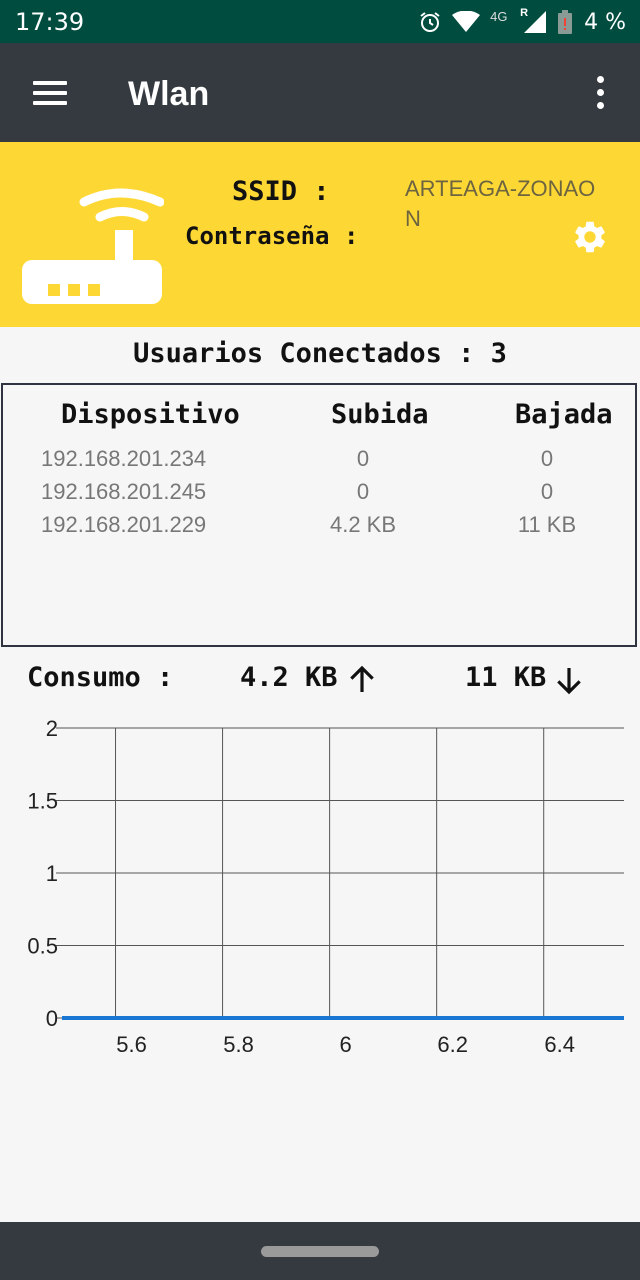 The height and width of the screenshot is (1280, 640). I want to click on cell-signal-icon: 4G R, so click(519, 21).